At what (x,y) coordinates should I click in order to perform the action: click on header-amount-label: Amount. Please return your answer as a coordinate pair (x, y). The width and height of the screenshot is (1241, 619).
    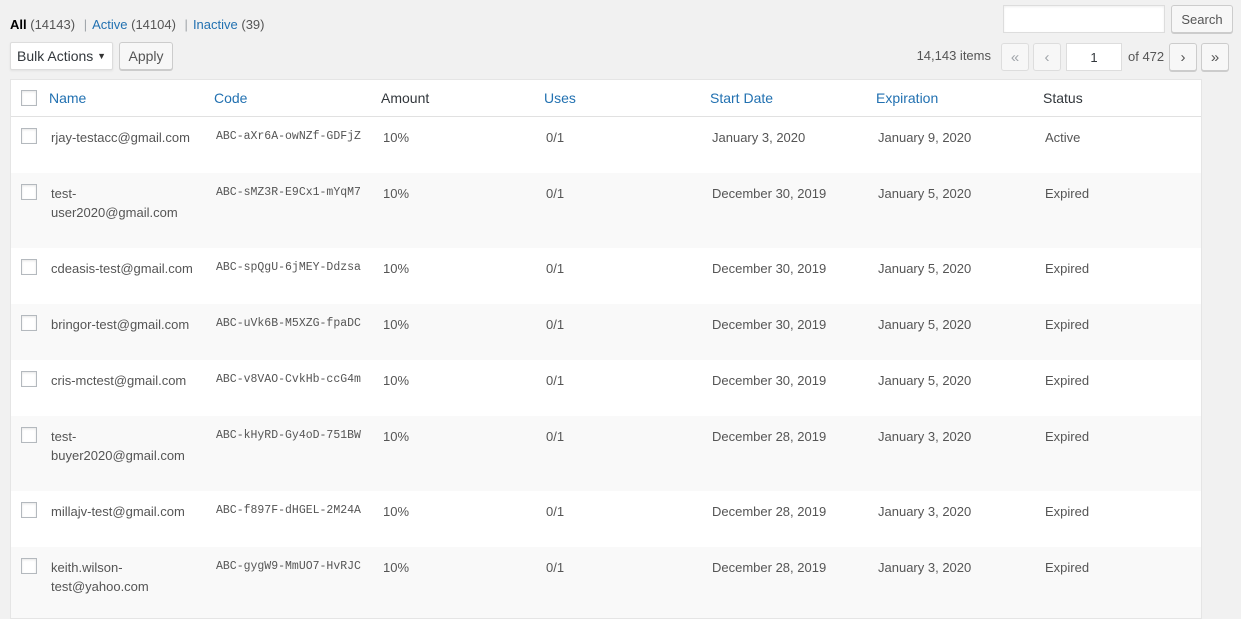
    Looking at the image, I should click on (405, 98).